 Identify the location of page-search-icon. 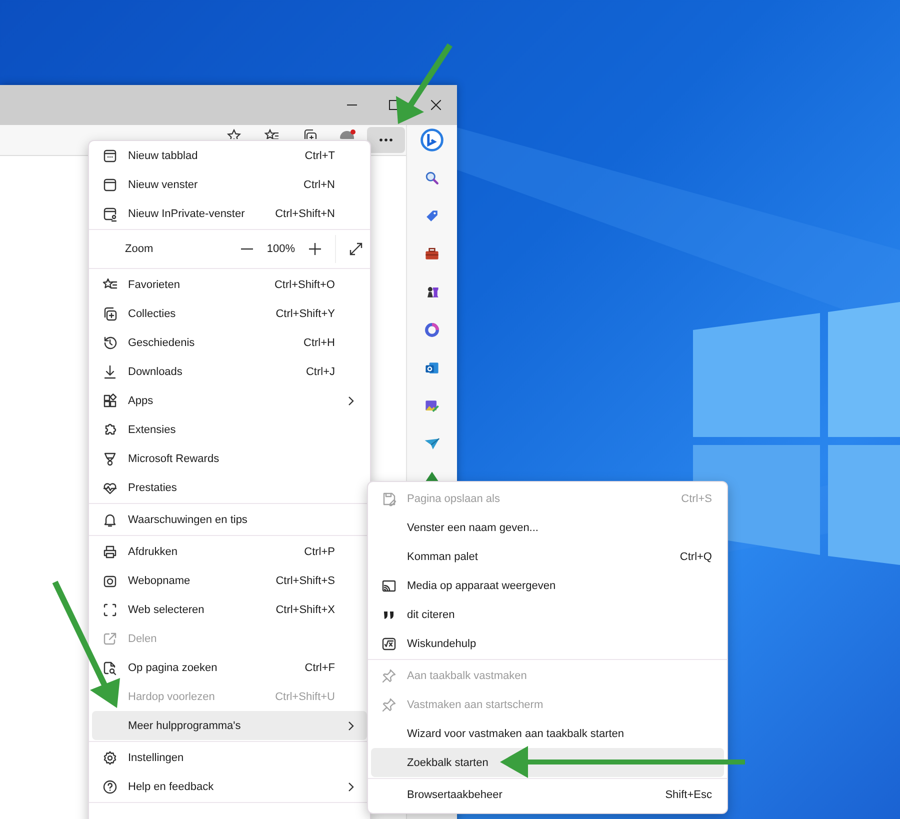
(110, 668).